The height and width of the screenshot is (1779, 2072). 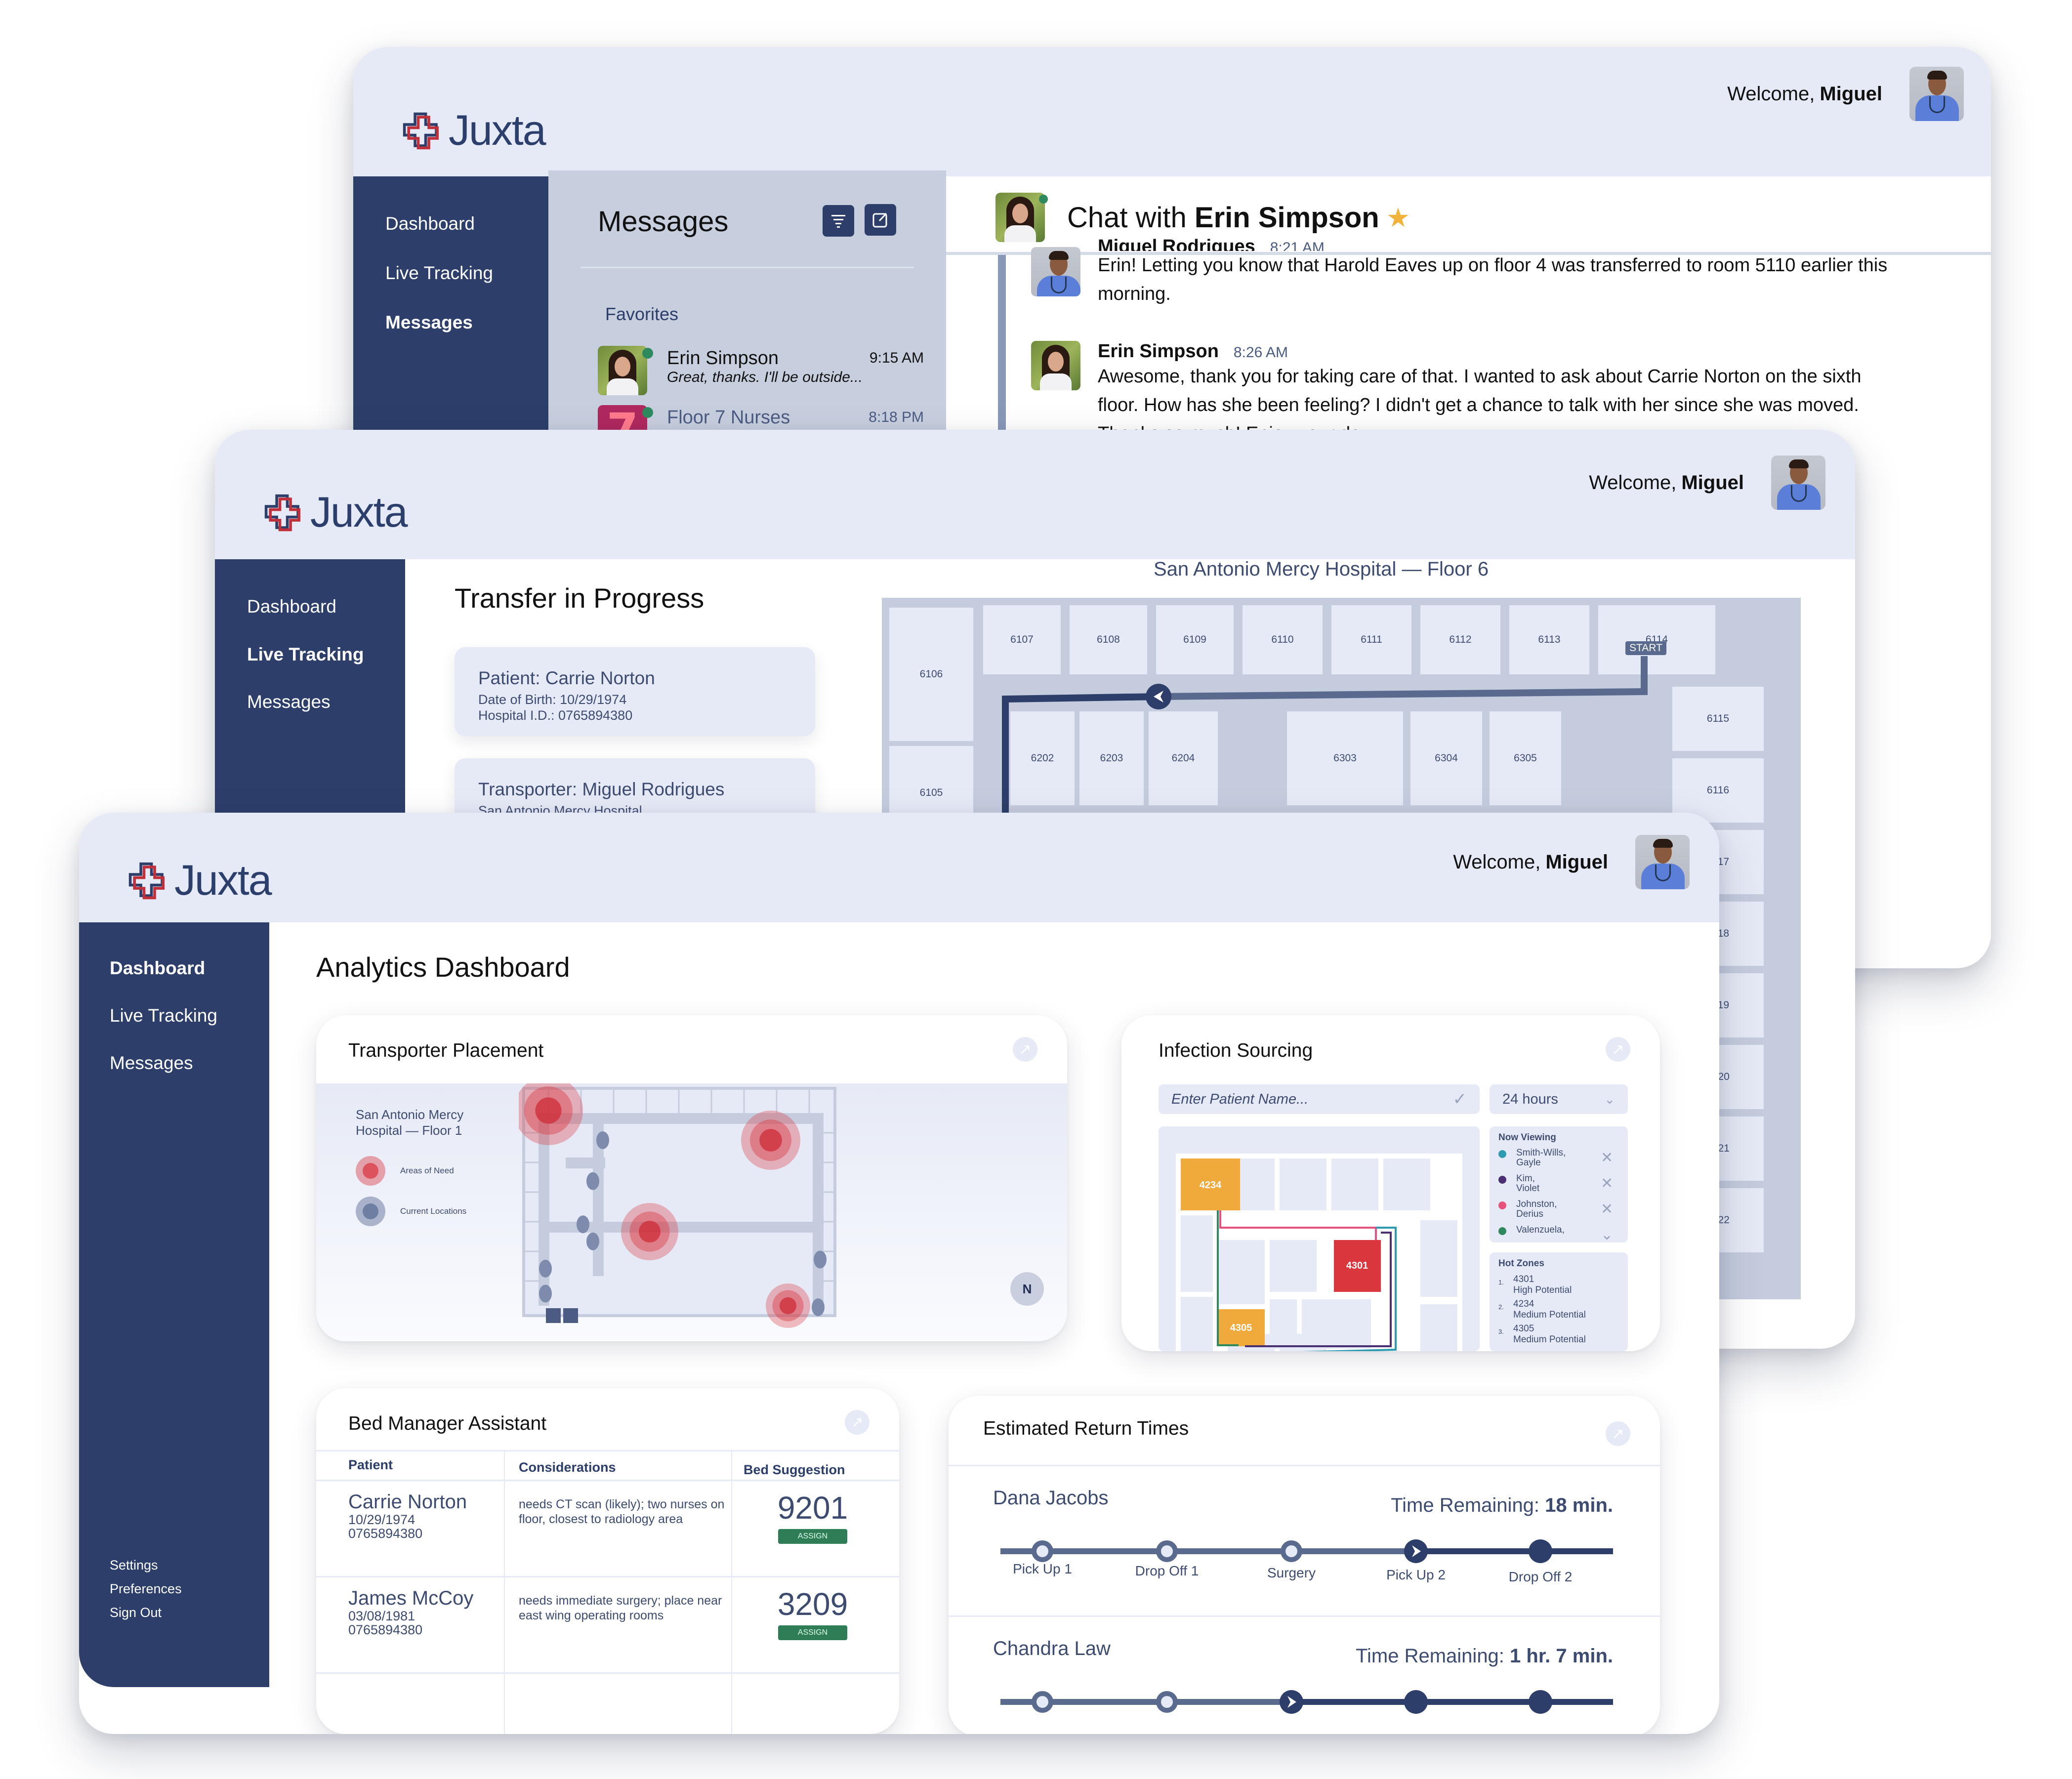 What do you see at coordinates (443, 967) in the screenshot?
I see `page-title: Analytics Dashboard` at bounding box center [443, 967].